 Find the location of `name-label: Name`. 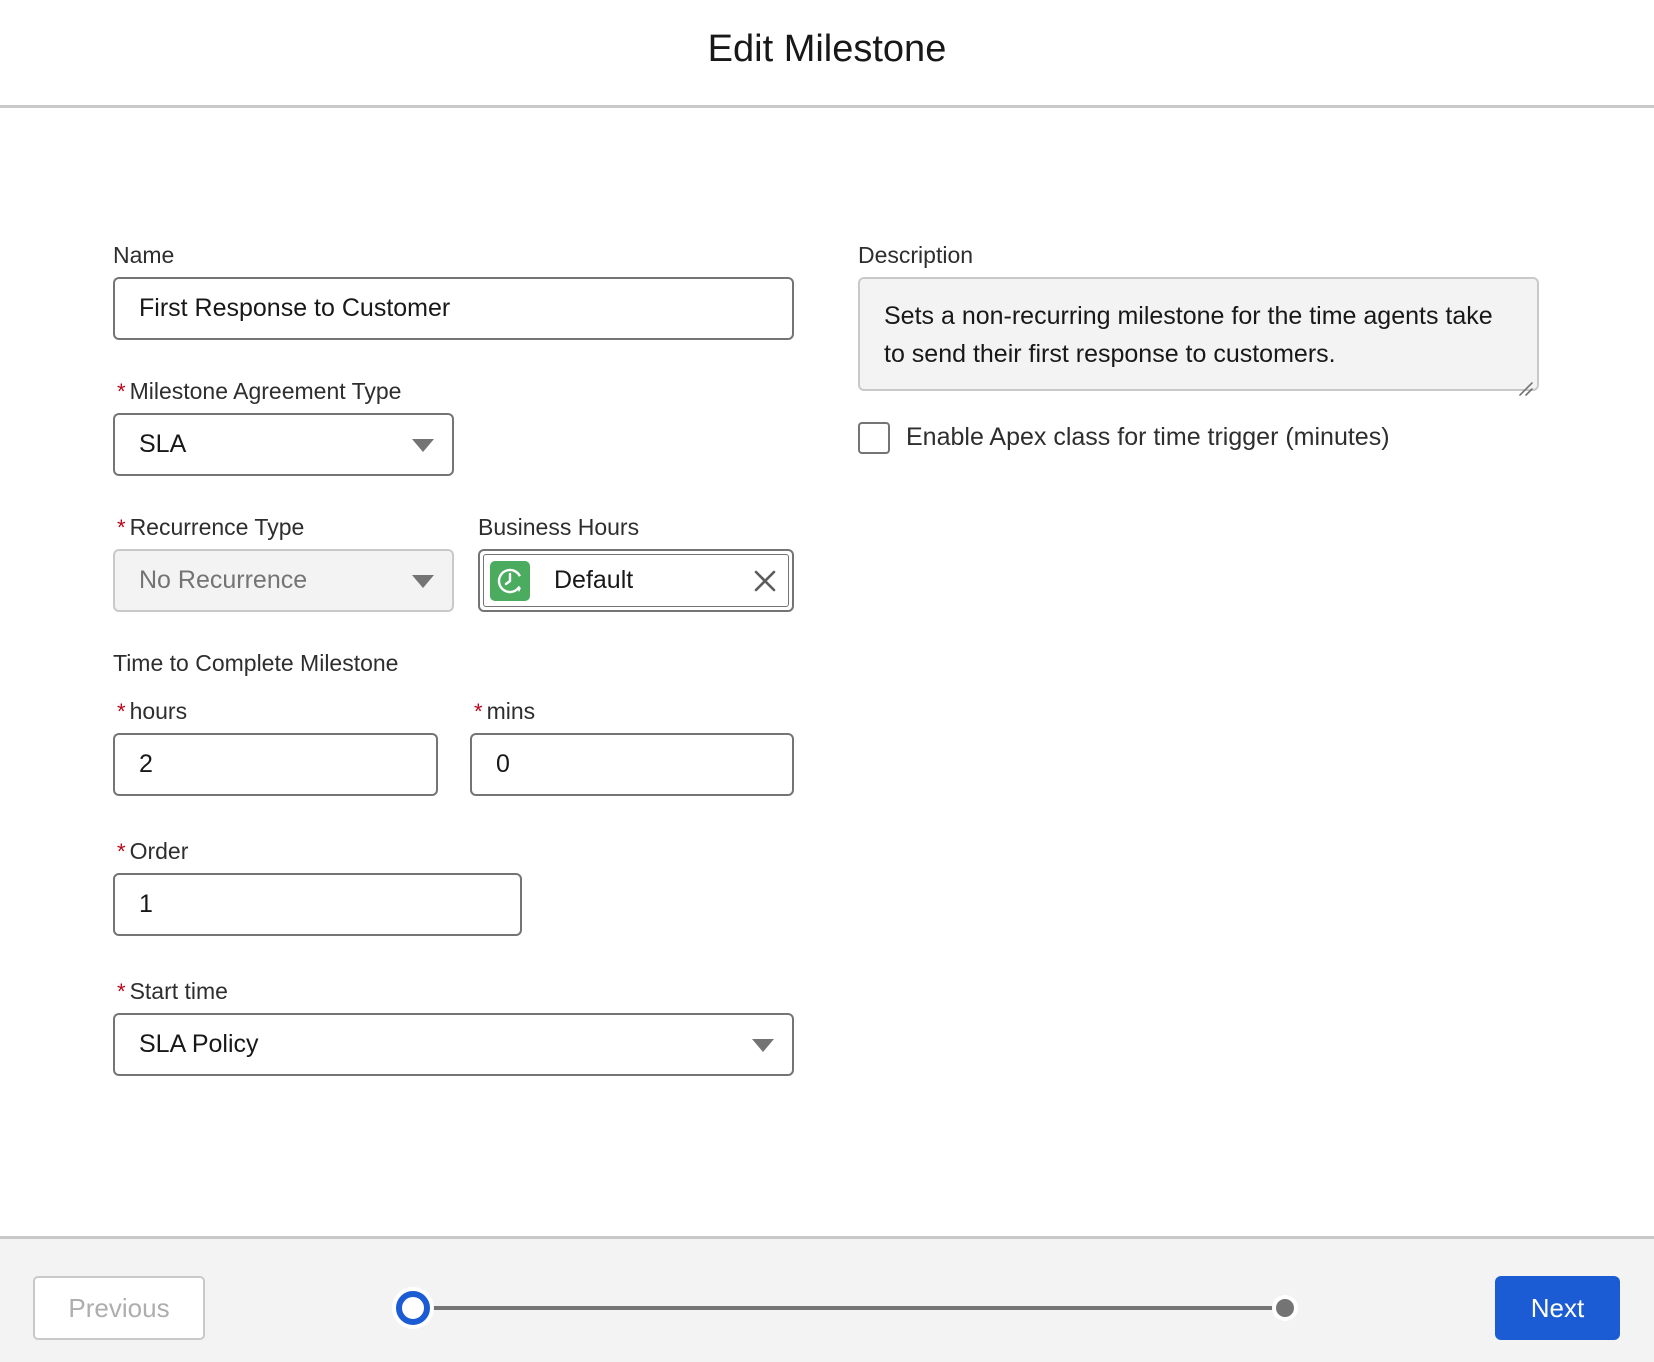

name-label: Name is located at coordinates (144, 255).